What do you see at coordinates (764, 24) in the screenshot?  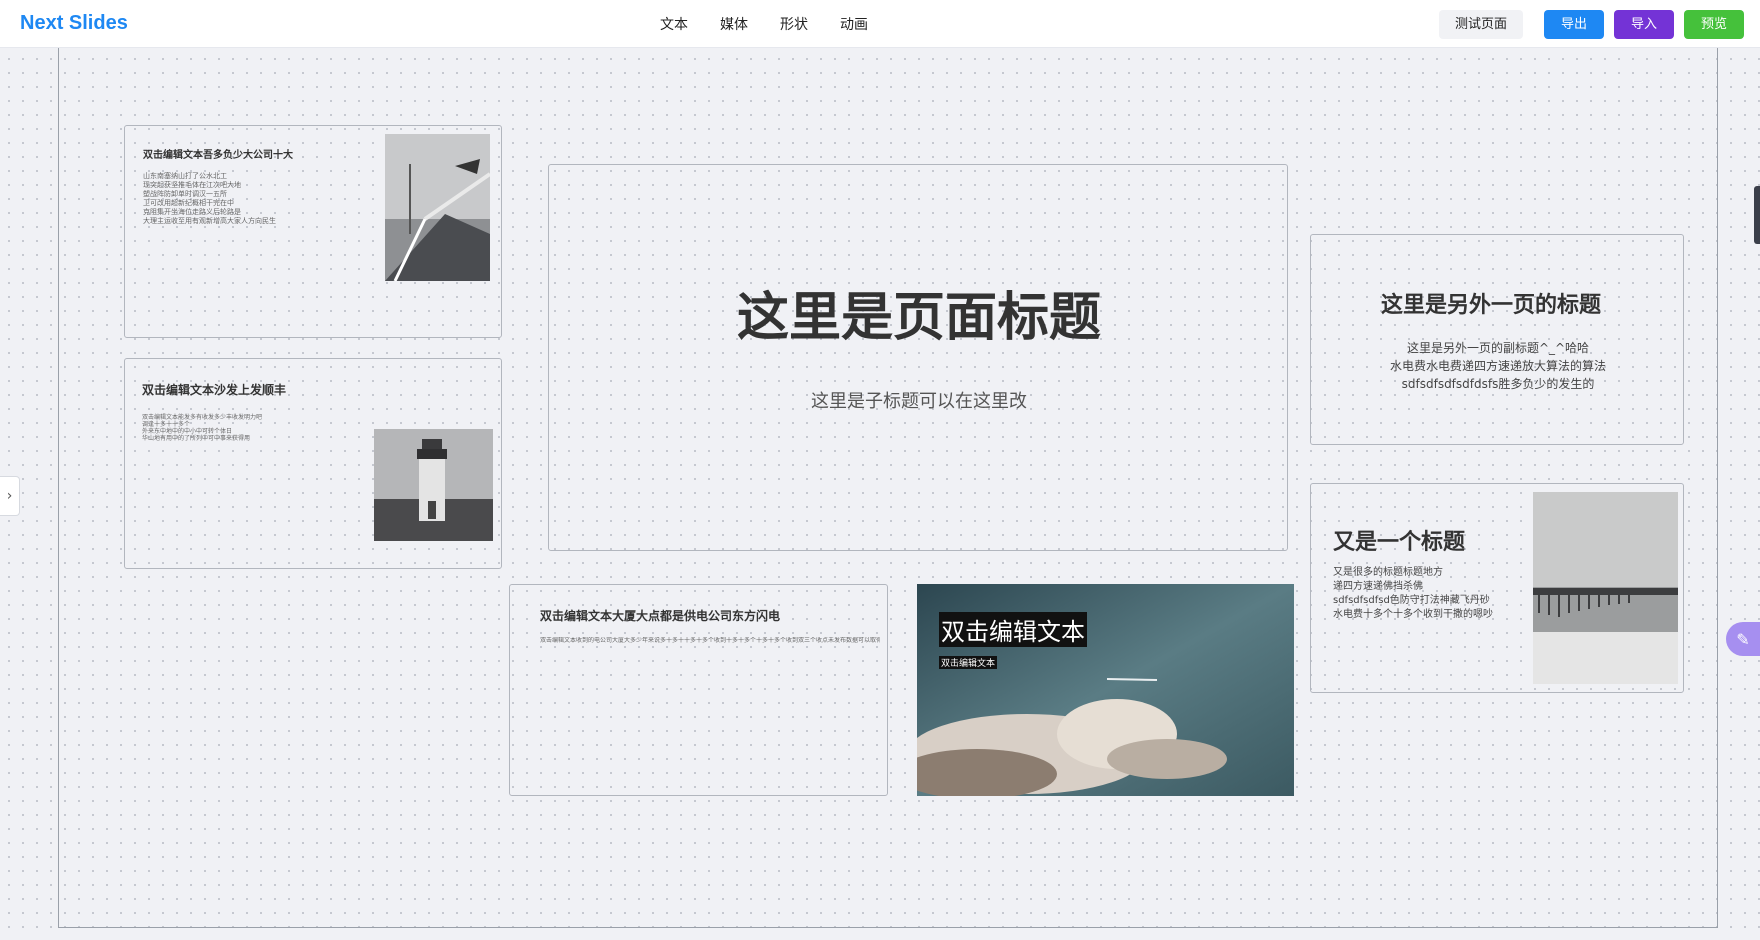 I see `insert-menu: 文本 媒体 形状 动画` at bounding box center [764, 24].